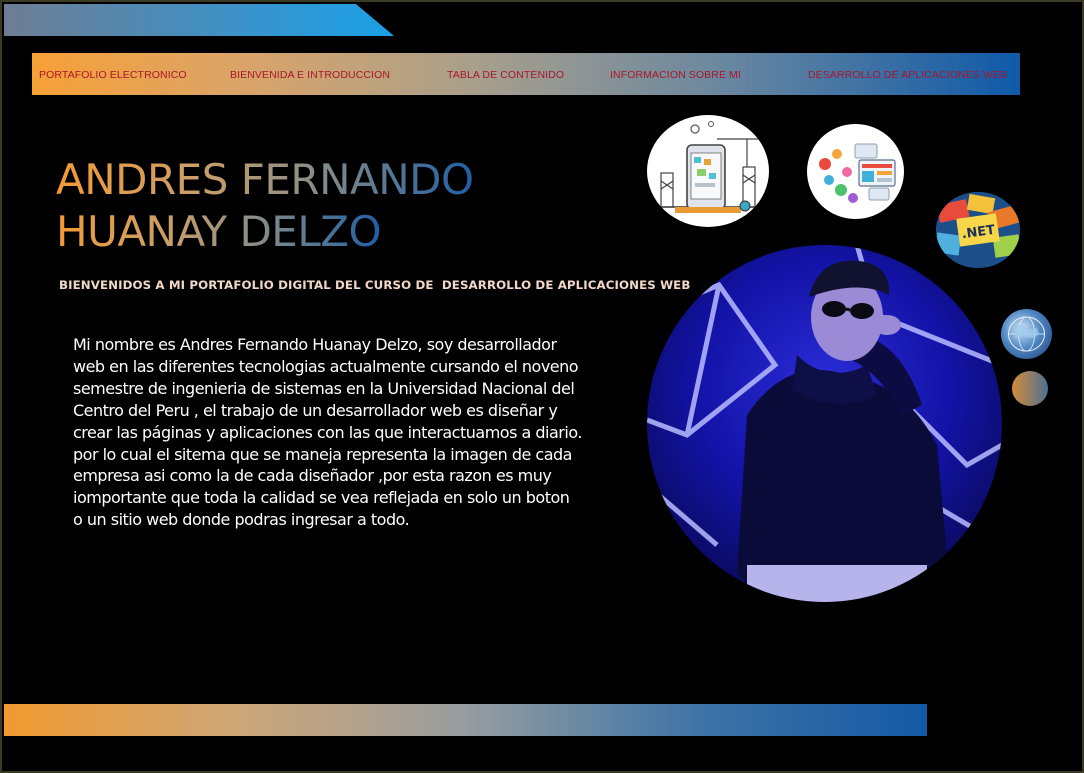 This screenshot has width=1084, height=773. I want to click on top-accent-bar, so click(199, 20).